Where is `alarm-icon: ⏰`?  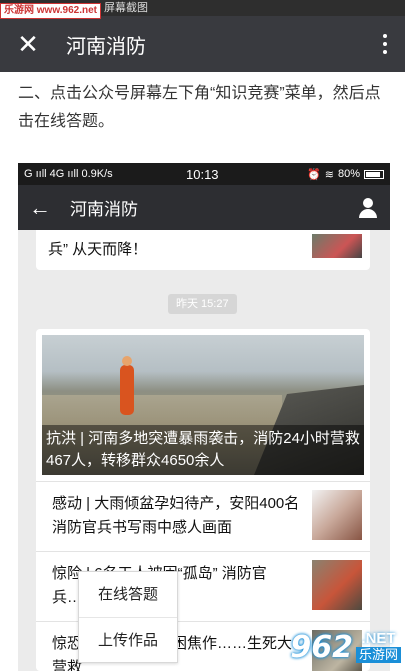
alarm-icon: ⏰ is located at coordinates (314, 174).